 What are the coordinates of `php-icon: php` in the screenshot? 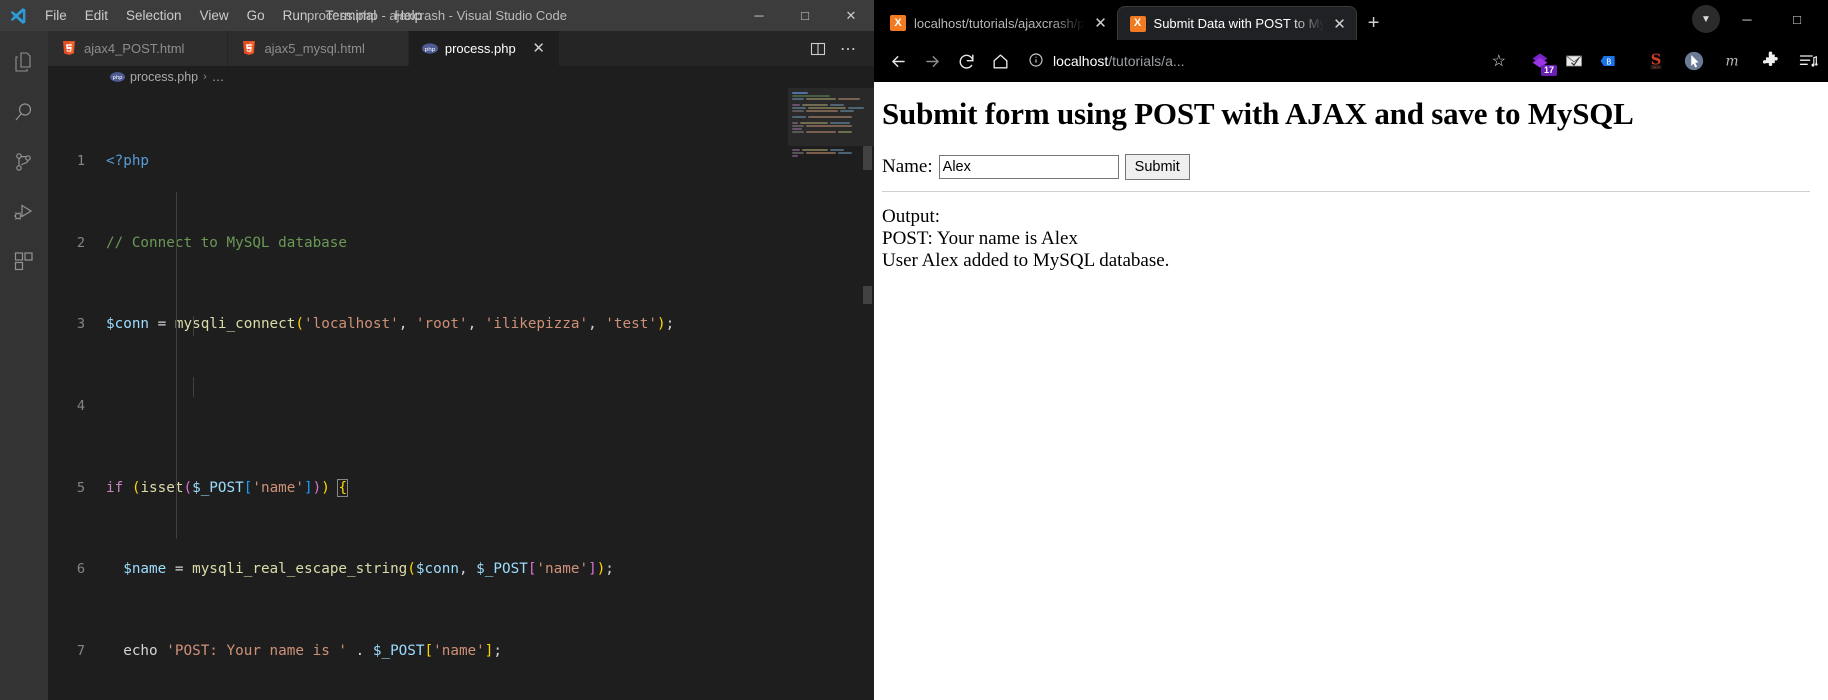 It's located at (117, 77).